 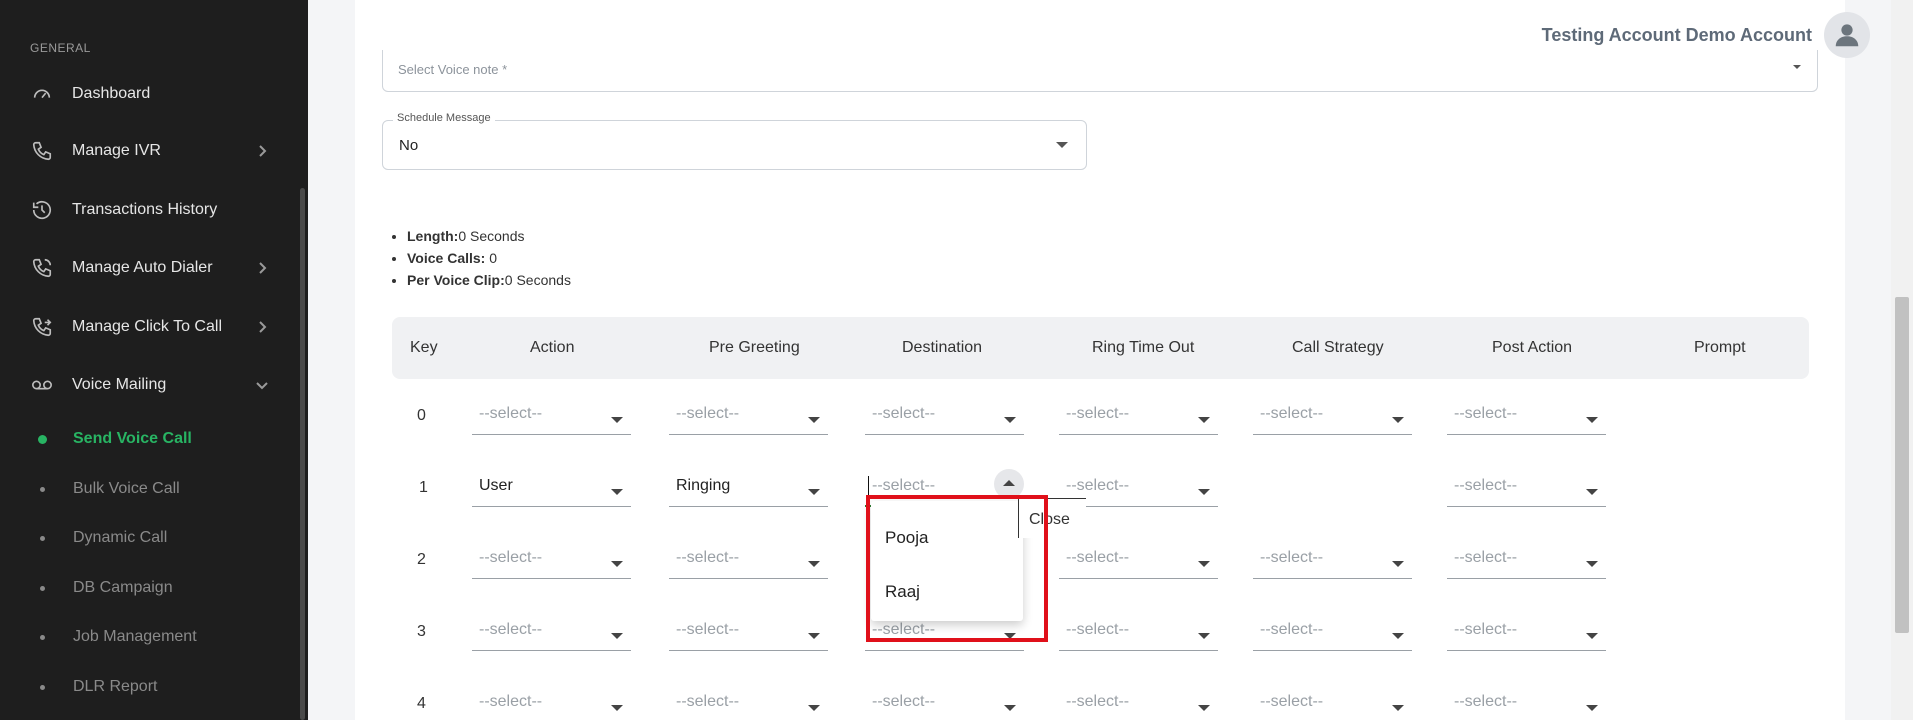 I want to click on sidebar-item-transactions: Transactions History, so click(x=150, y=210).